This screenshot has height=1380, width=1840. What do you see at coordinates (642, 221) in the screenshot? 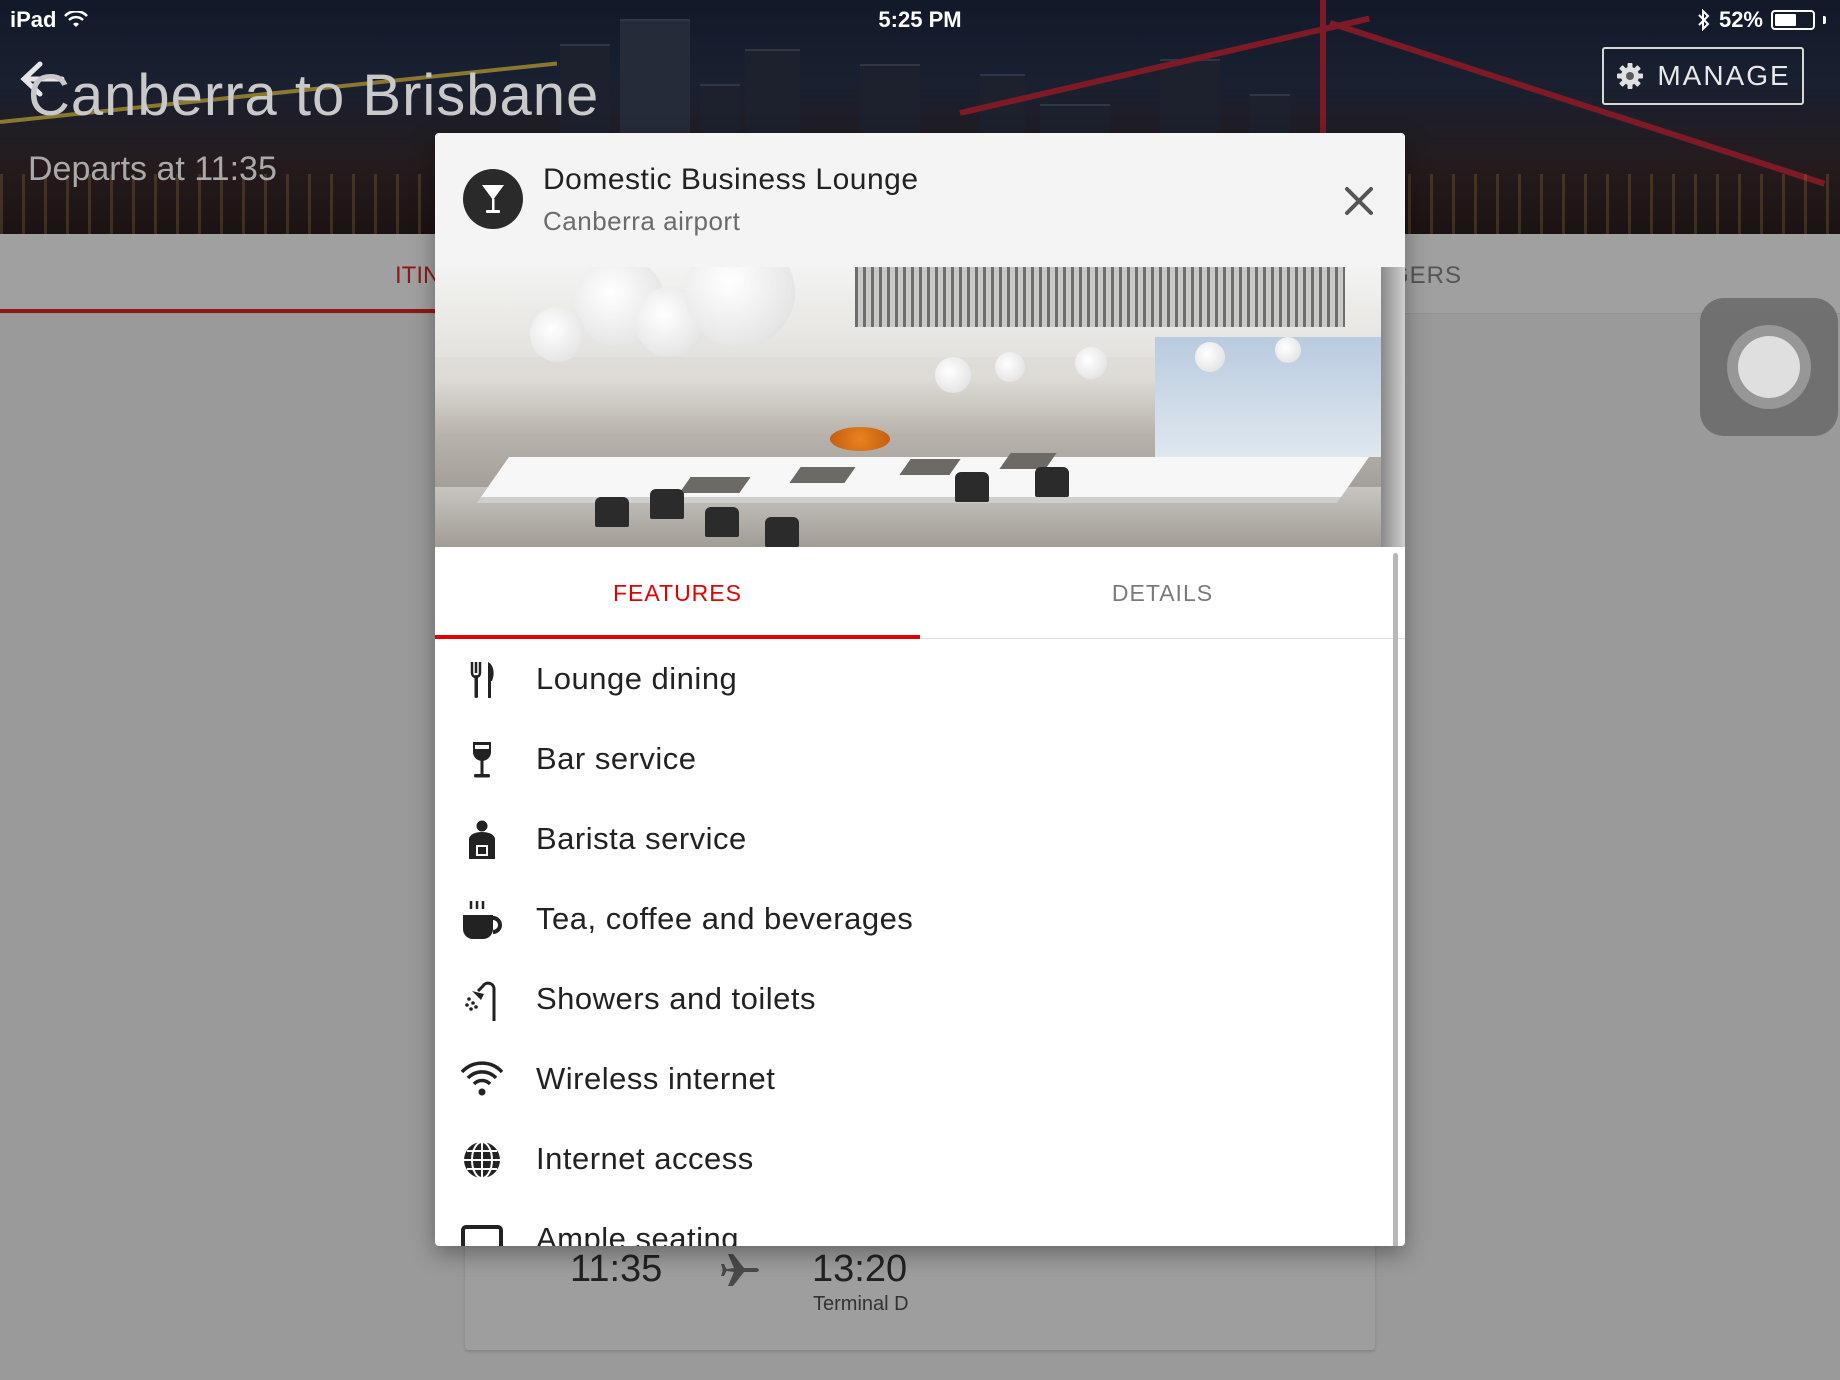
I see `lounge-airport: Canberra airport` at bounding box center [642, 221].